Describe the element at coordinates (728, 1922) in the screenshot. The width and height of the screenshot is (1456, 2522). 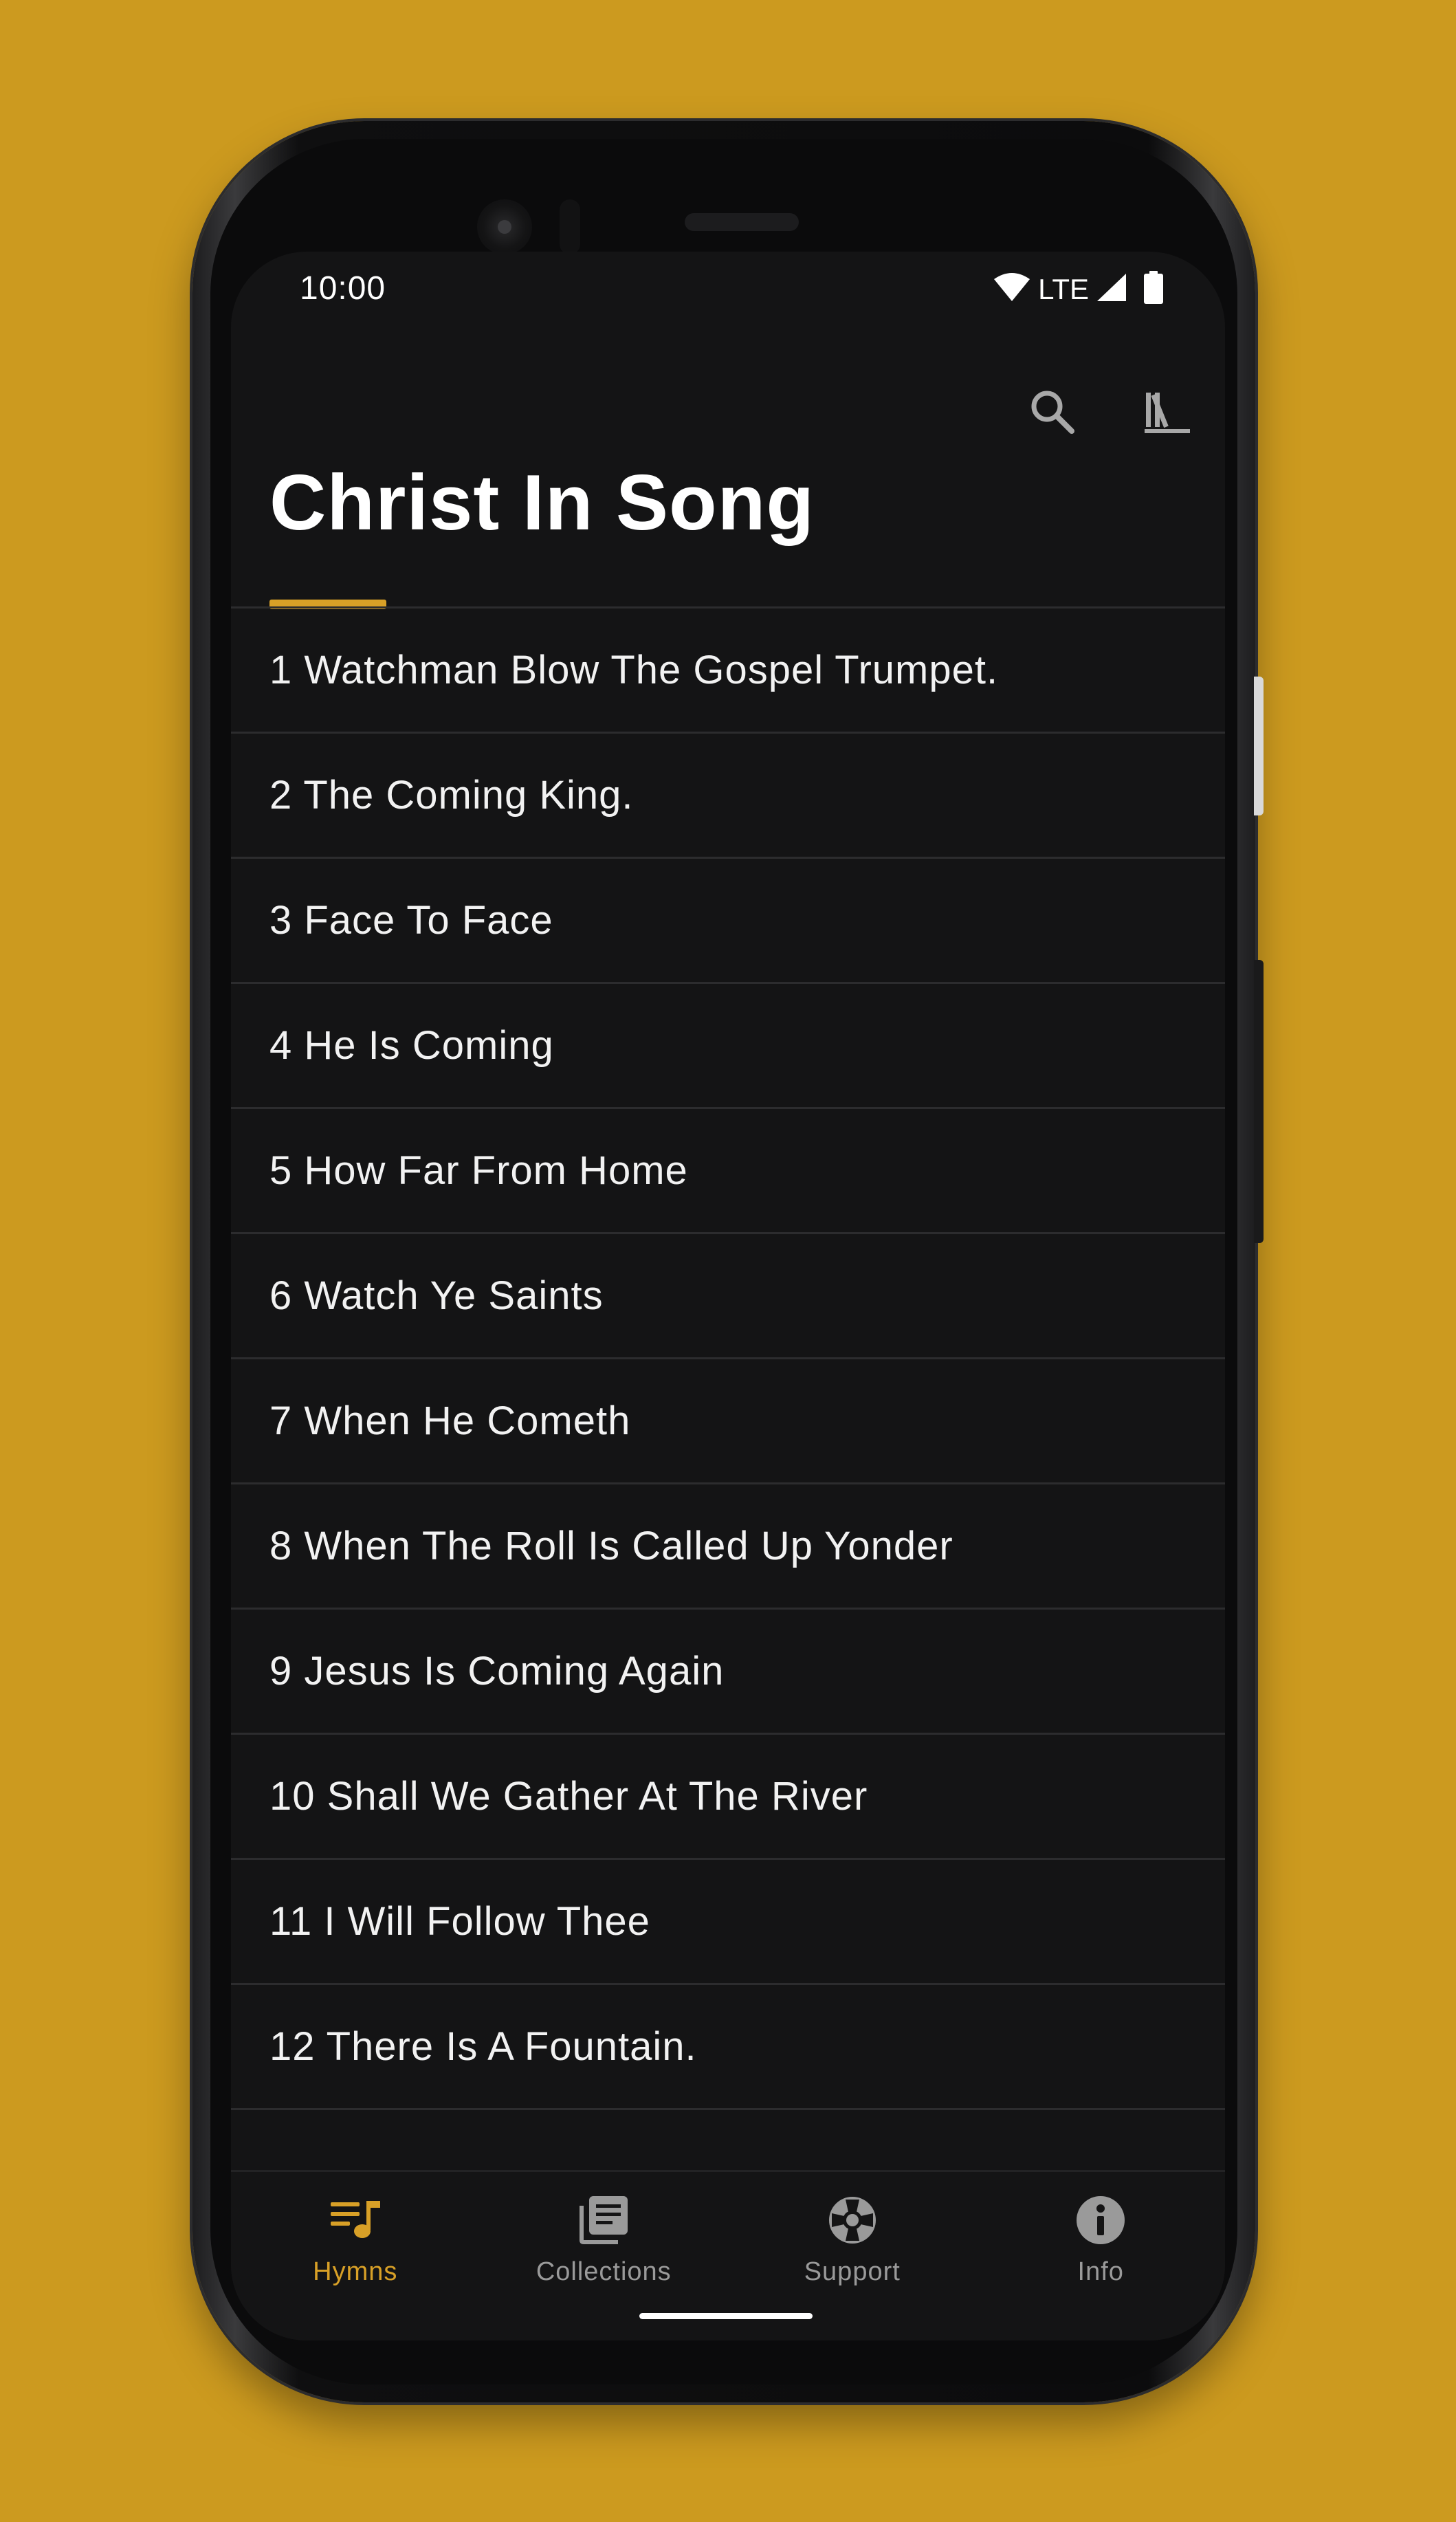
I see `hymn-item: 11 I Will Follow Thee` at that location.